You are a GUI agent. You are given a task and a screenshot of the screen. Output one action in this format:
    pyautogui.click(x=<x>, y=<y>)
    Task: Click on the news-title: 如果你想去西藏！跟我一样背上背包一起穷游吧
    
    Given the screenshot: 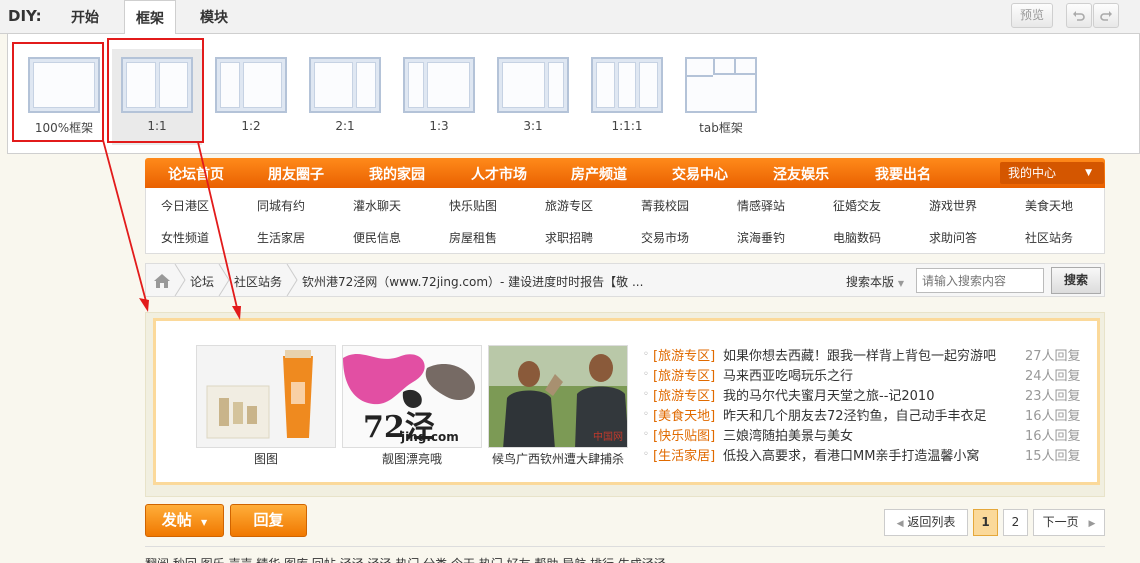 What is the action you would take?
    pyautogui.click(x=859, y=354)
    